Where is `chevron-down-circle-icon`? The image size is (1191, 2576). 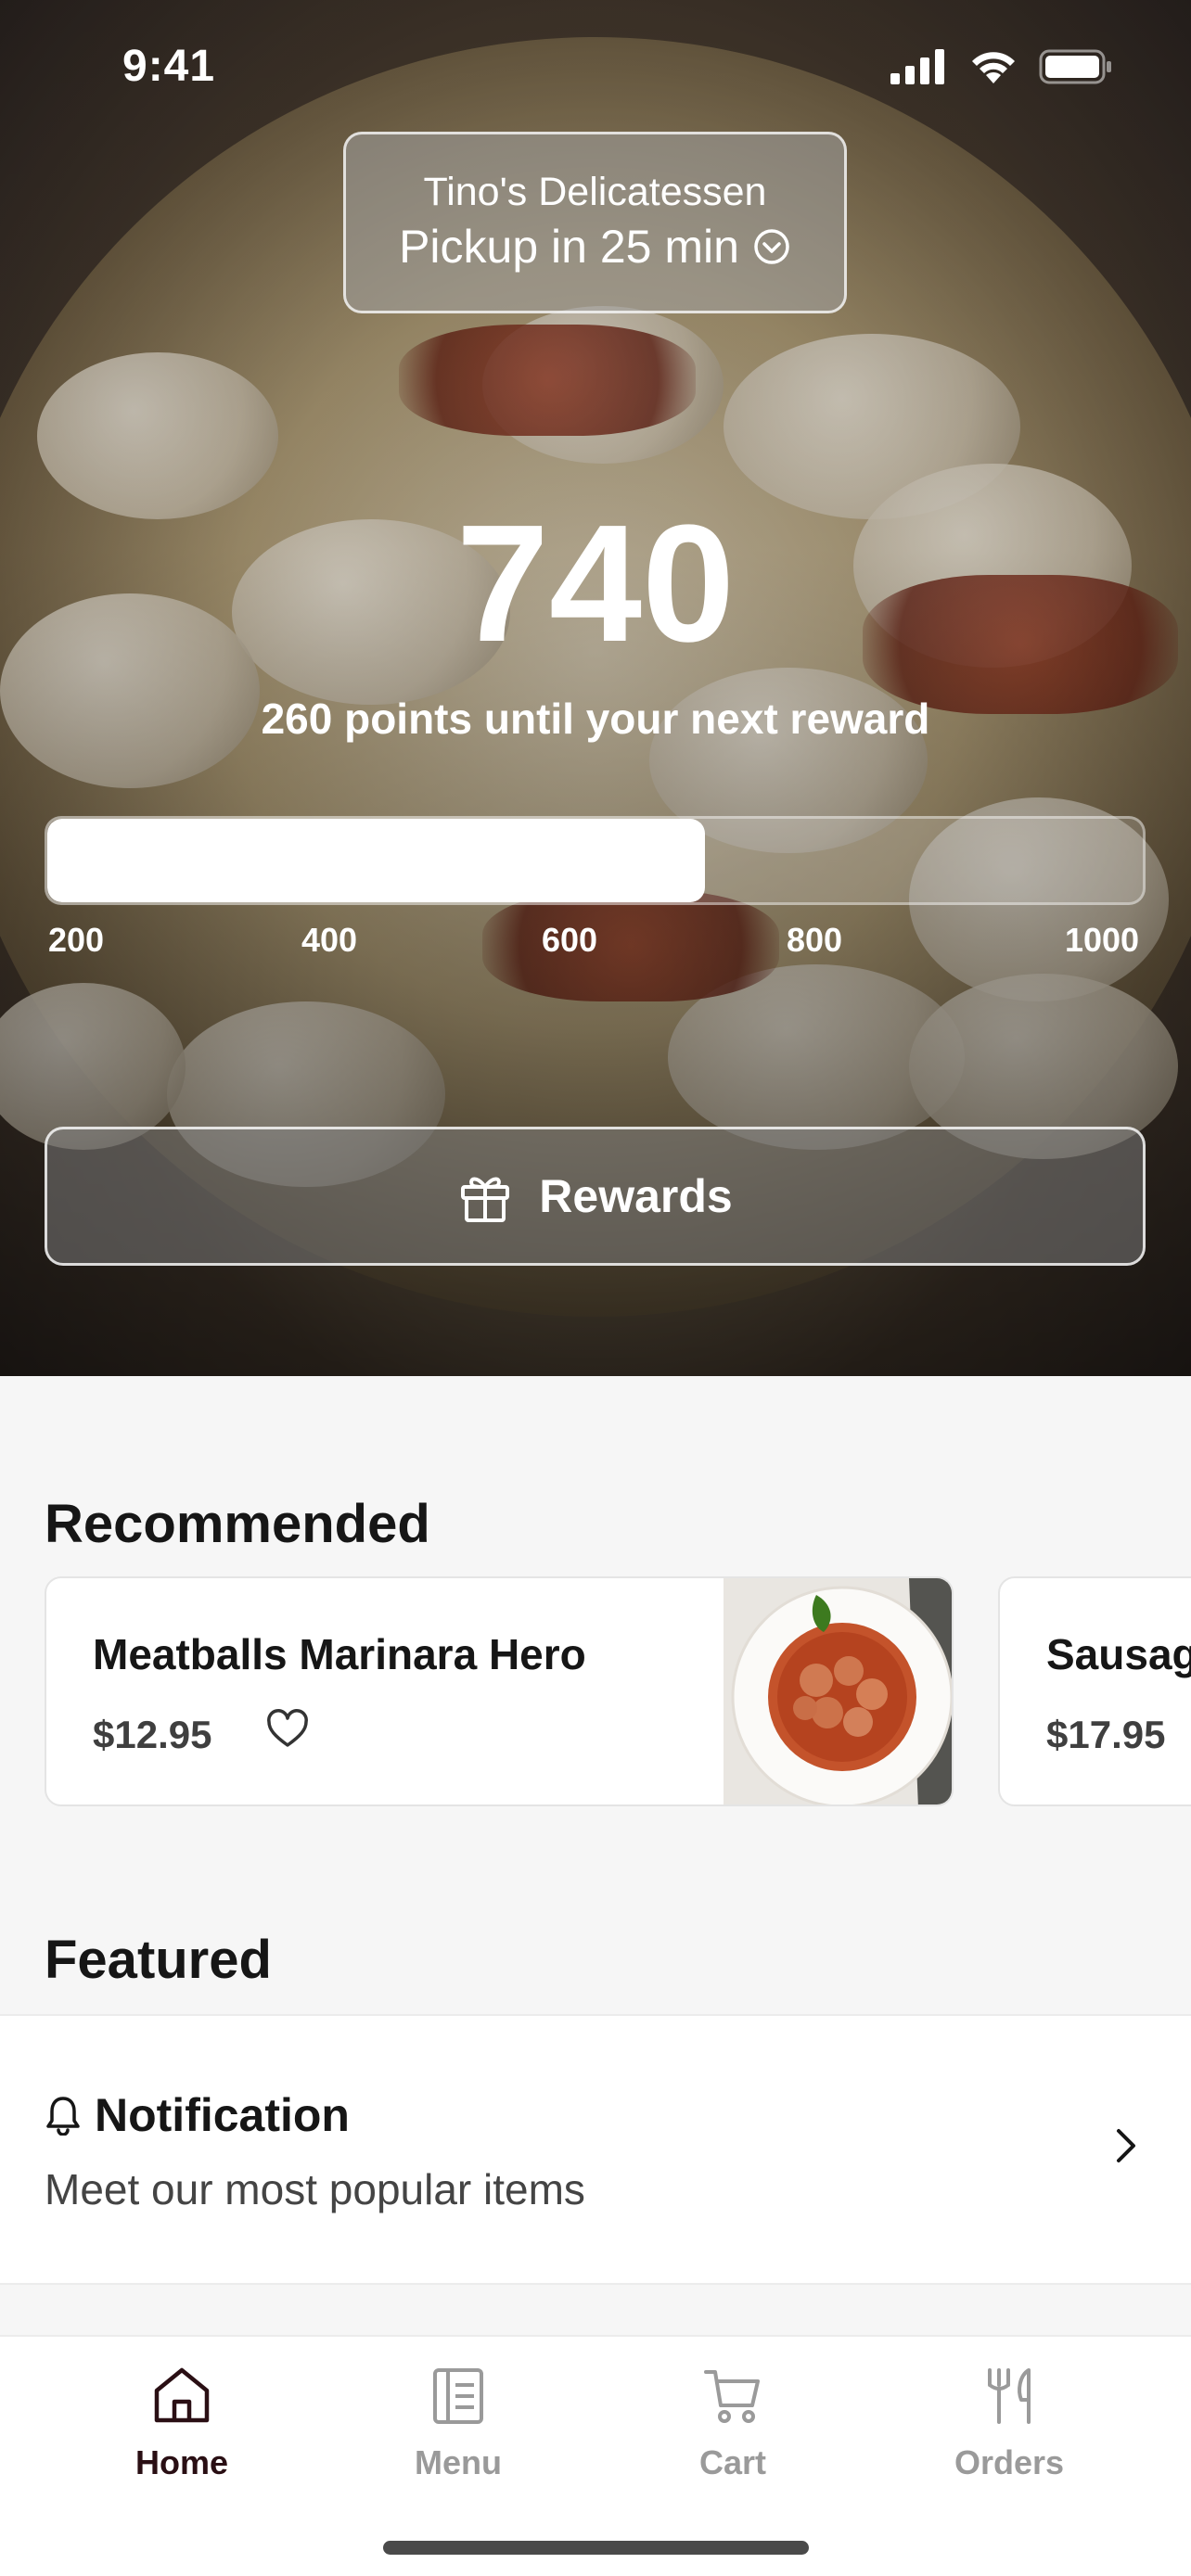
chevron-down-circle-icon is located at coordinates (771, 246).